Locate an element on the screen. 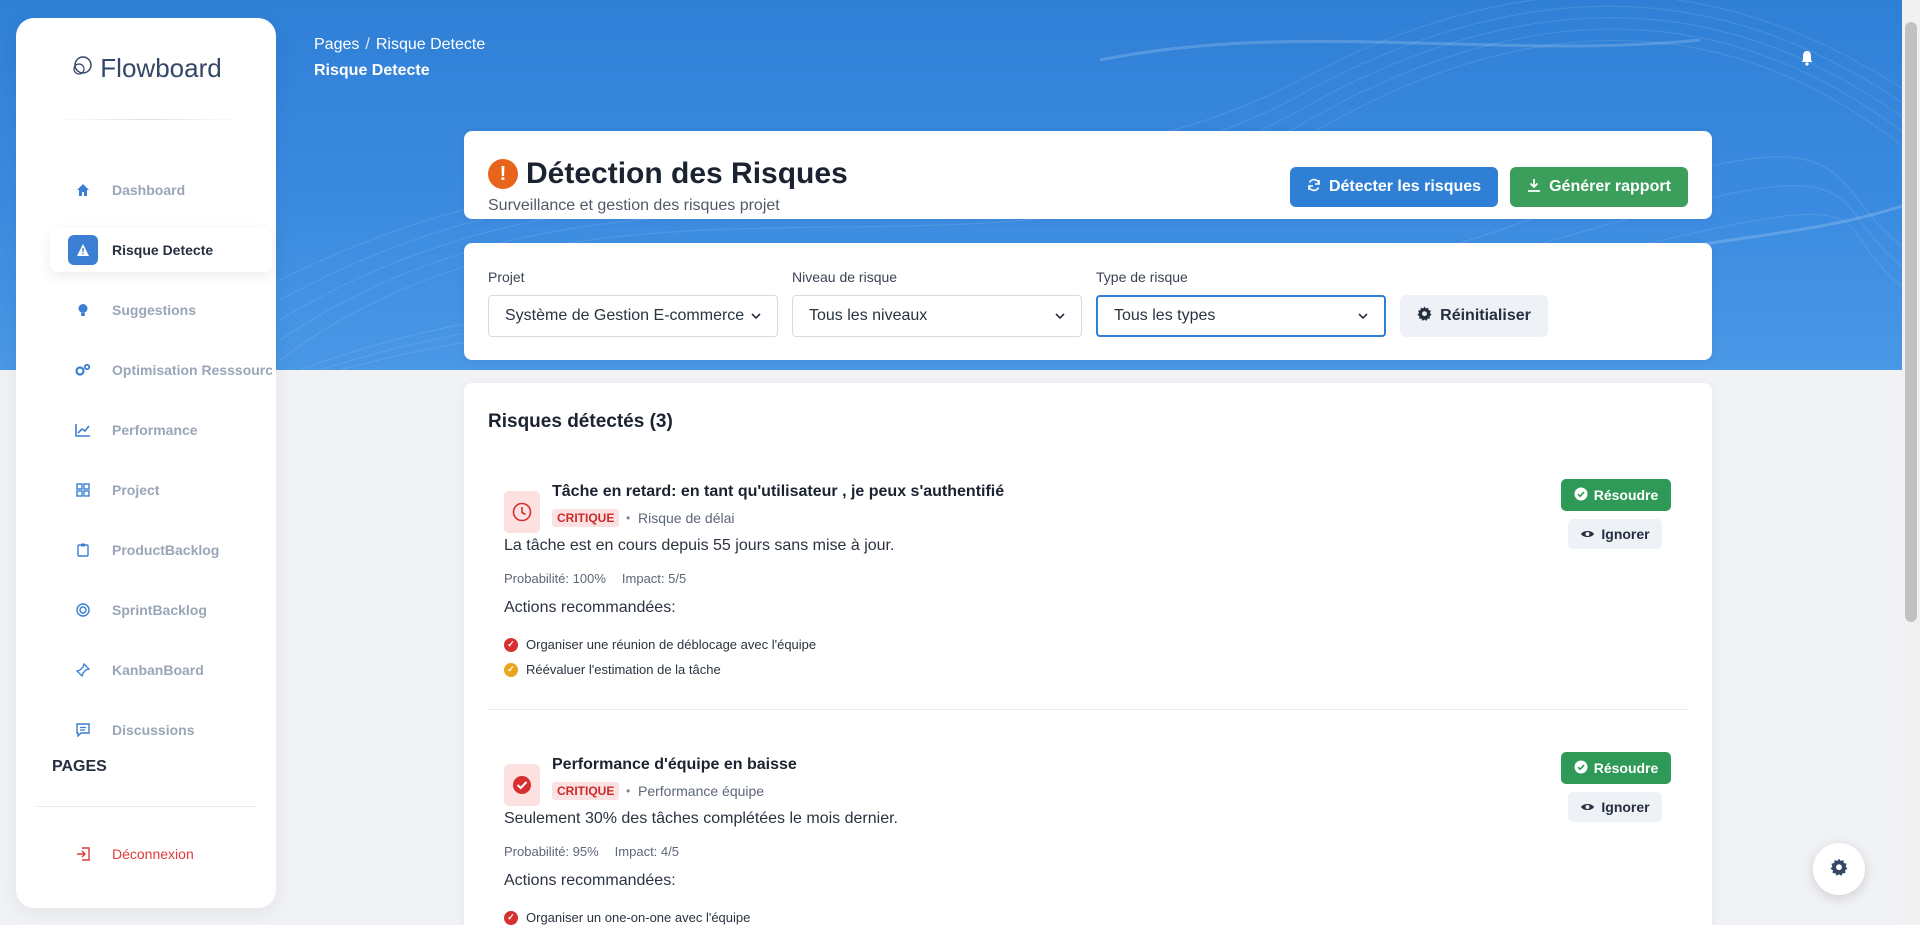 This screenshot has height=925, width=1920. sidebar-item-dashboard: Dashboard is located at coordinates (161, 190).